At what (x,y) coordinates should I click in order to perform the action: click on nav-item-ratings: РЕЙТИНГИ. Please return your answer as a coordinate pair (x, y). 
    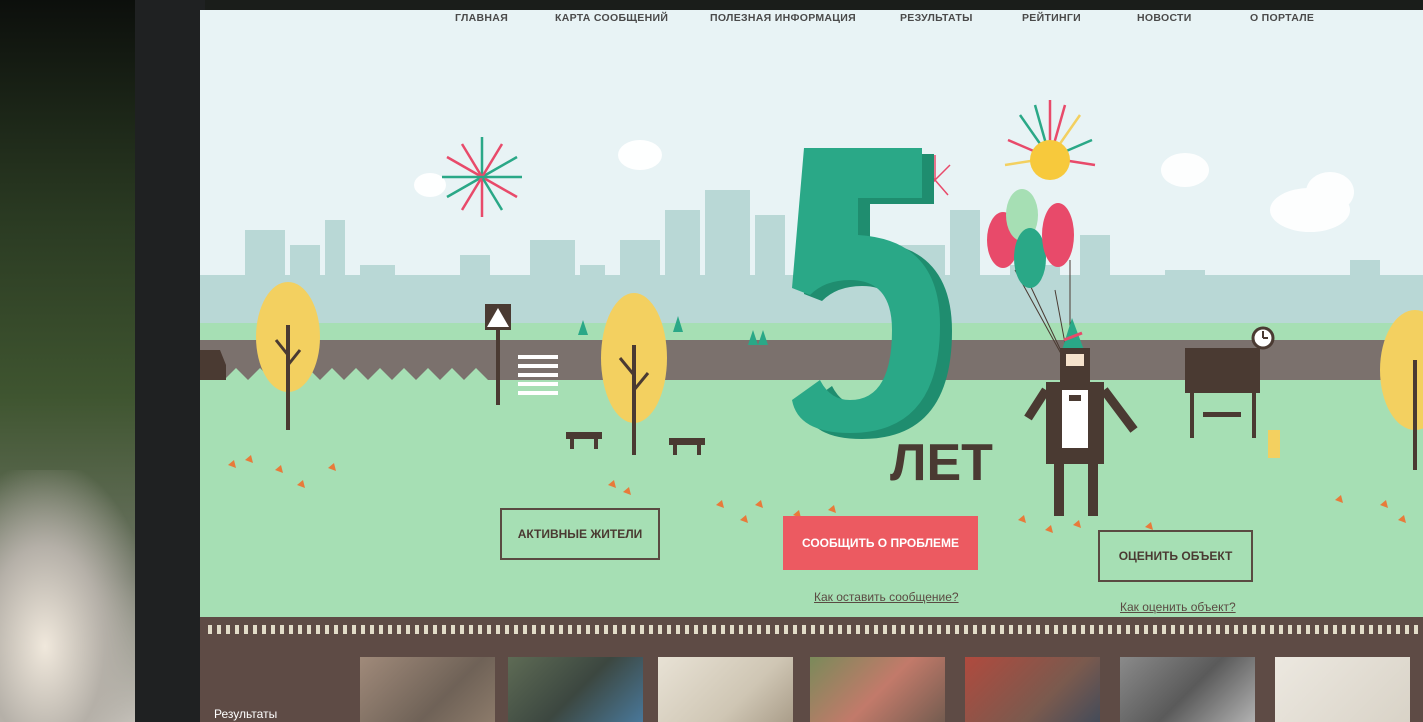
    Looking at the image, I should click on (1051, 18).